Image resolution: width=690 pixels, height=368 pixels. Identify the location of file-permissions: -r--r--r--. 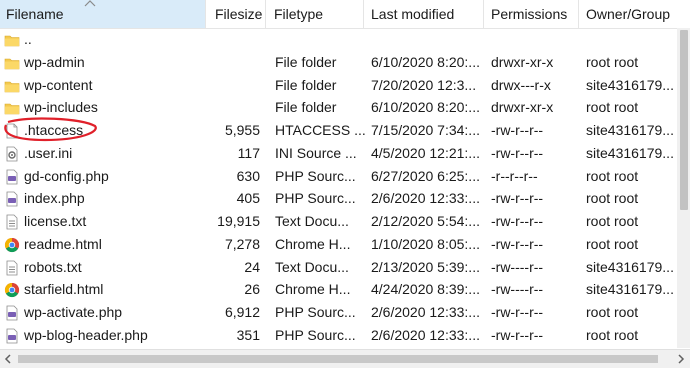
(514, 175).